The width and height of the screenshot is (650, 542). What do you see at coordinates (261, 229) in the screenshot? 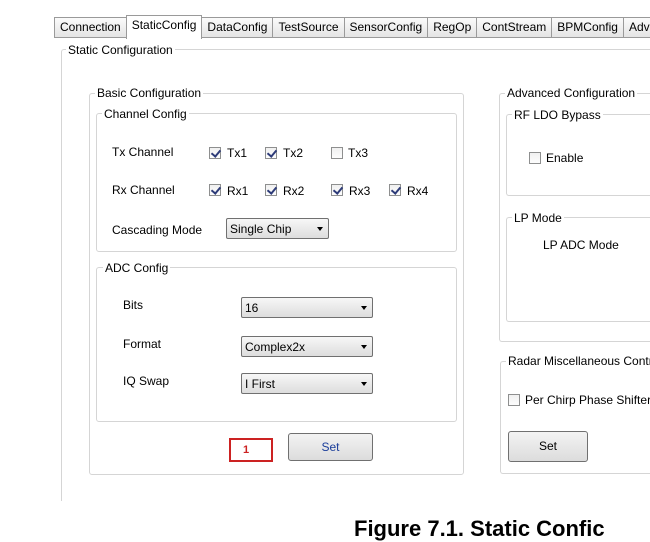
I see `cascading-mode-value: Single Chip` at bounding box center [261, 229].